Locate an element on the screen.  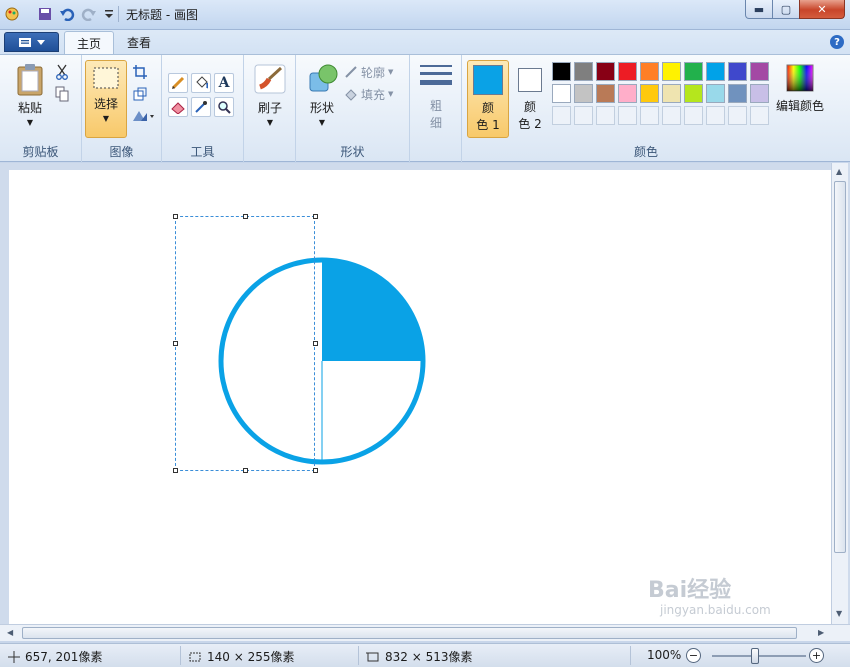
eraser-icon is located at coordinates (178, 107).